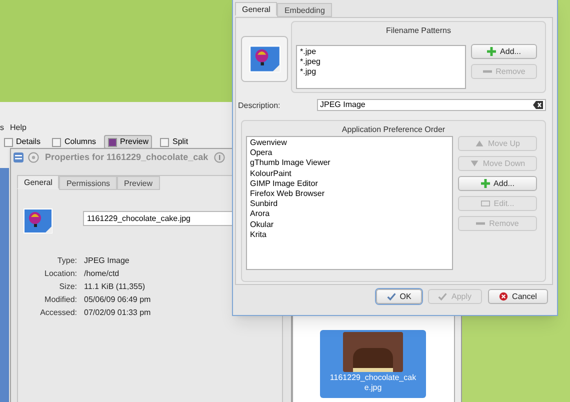 This screenshot has height=402, width=570. Describe the element at coordinates (117, 313) in the screenshot. I see `field-value: 07/02/09 01:33 pm` at that location.